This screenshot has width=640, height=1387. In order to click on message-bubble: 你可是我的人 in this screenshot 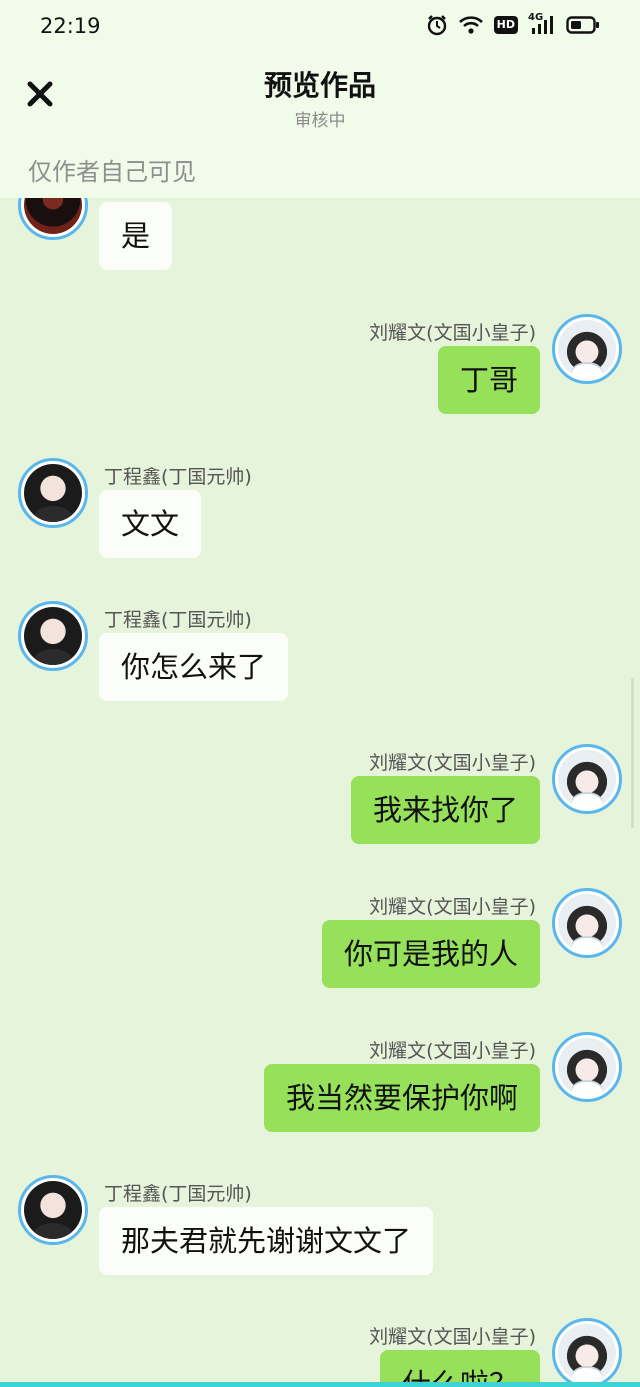, I will do `click(430, 954)`.